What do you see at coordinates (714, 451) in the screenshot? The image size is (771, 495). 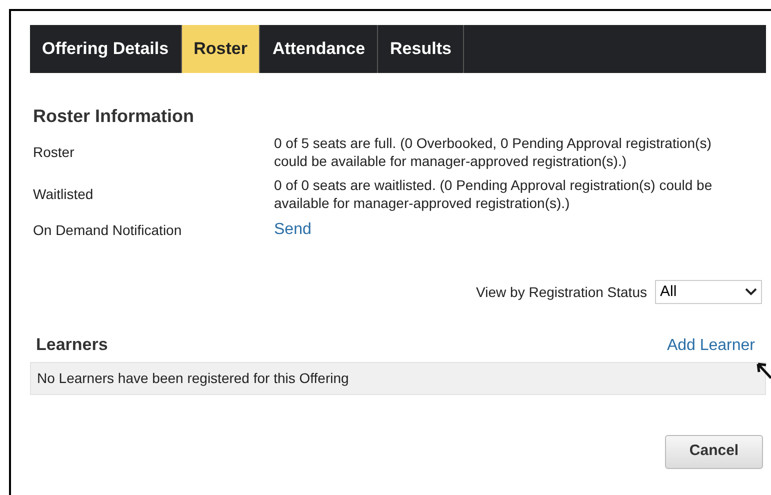 I see `cancel-button: Cancel` at bounding box center [714, 451].